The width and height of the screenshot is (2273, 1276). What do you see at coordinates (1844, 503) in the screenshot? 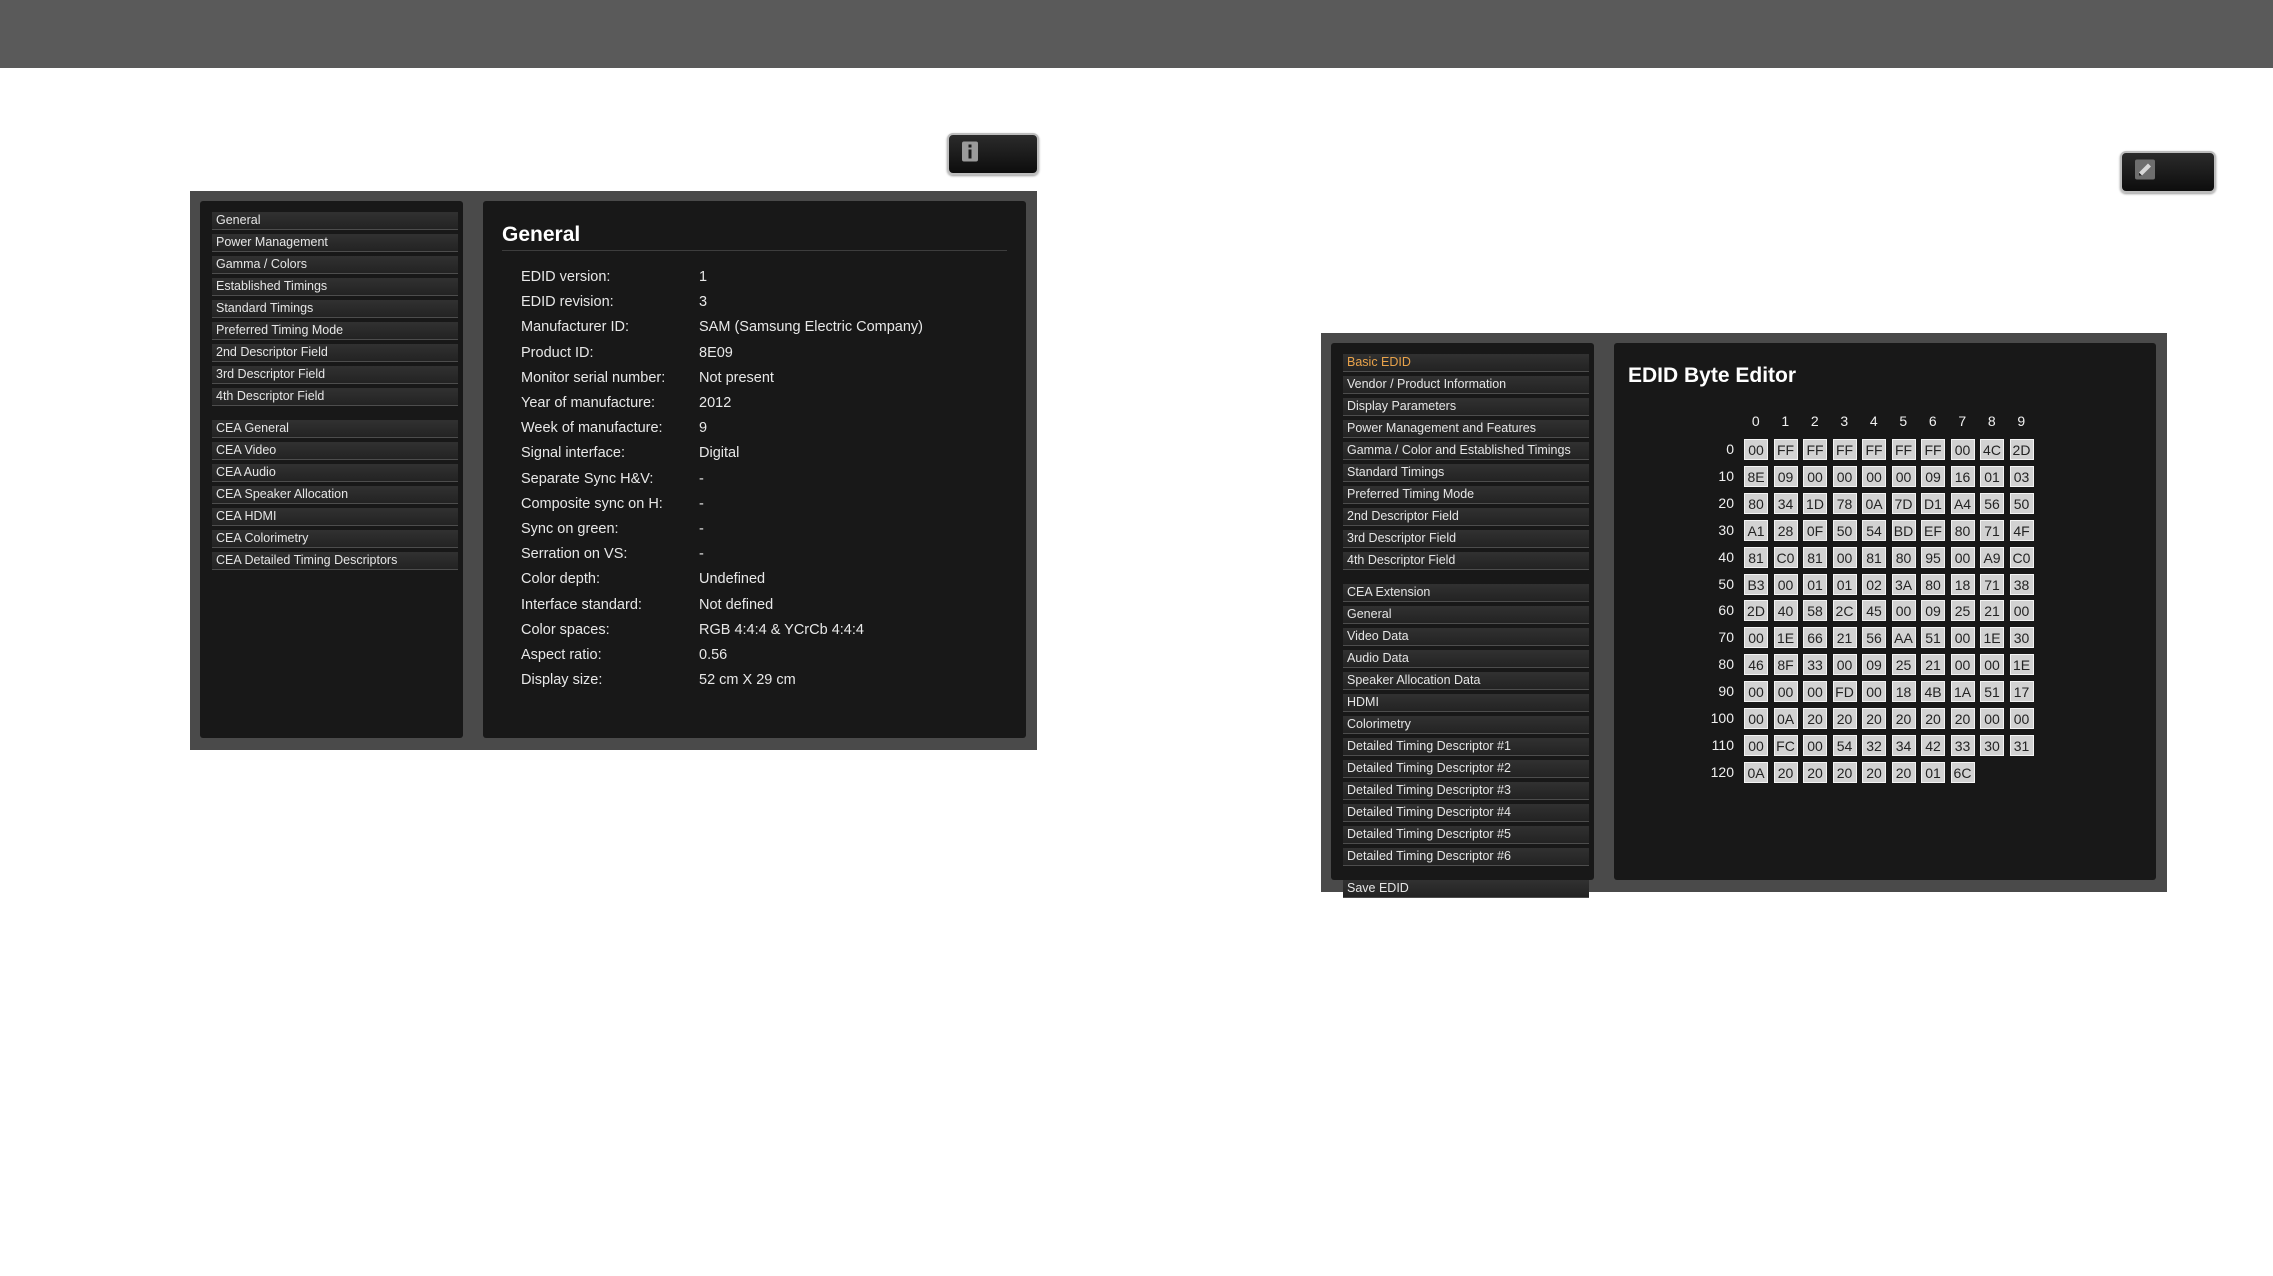
I see `hex-byte-cell: 78` at bounding box center [1844, 503].